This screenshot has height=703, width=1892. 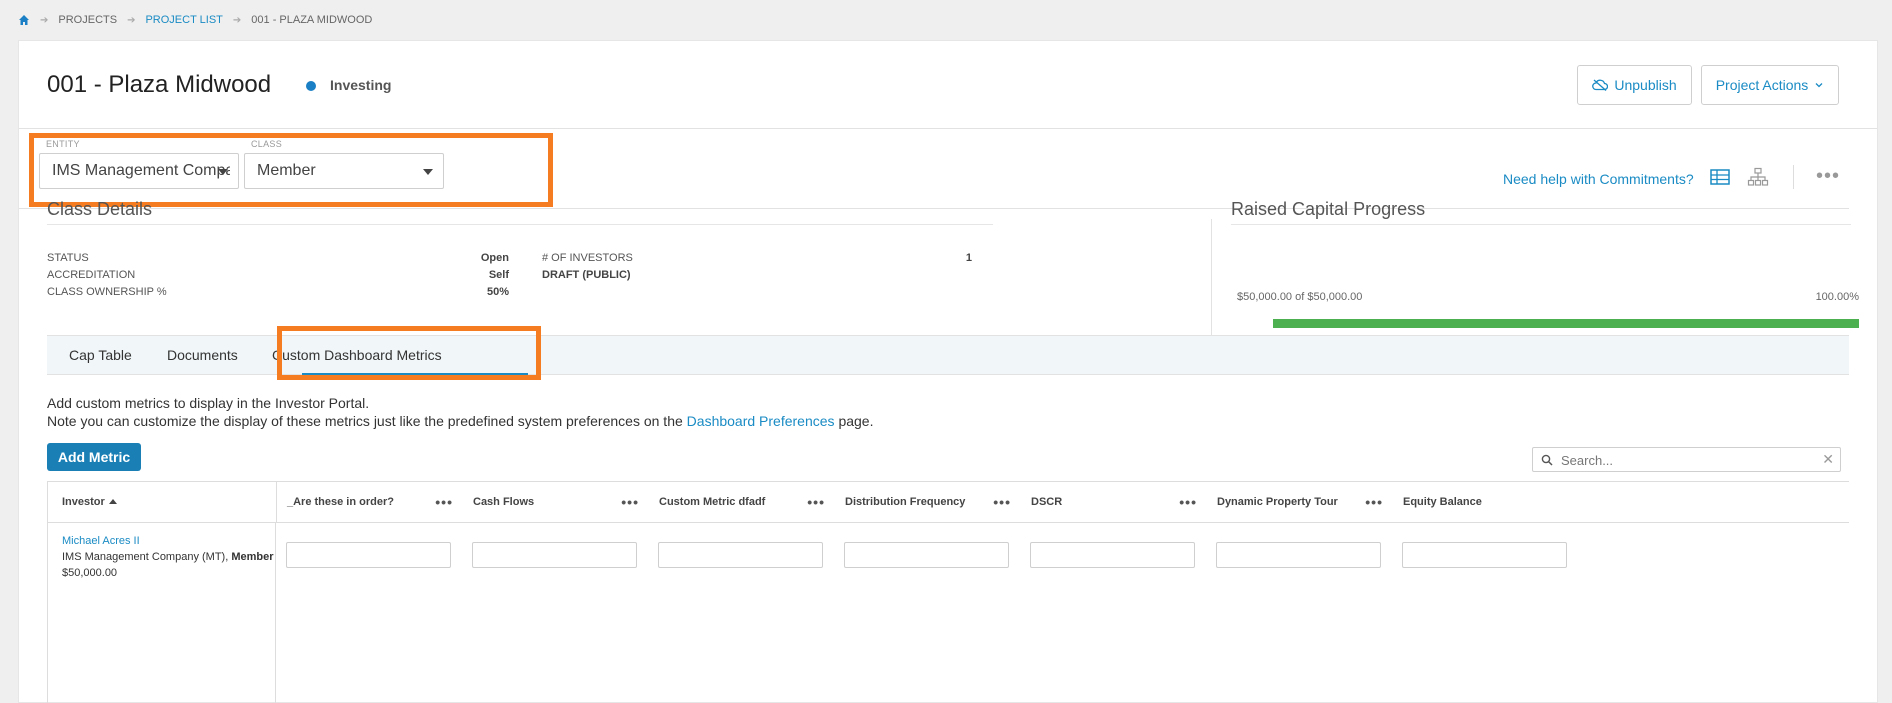 What do you see at coordinates (1600, 85) in the screenshot?
I see `cloud-off-icon` at bounding box center [1600, 85].